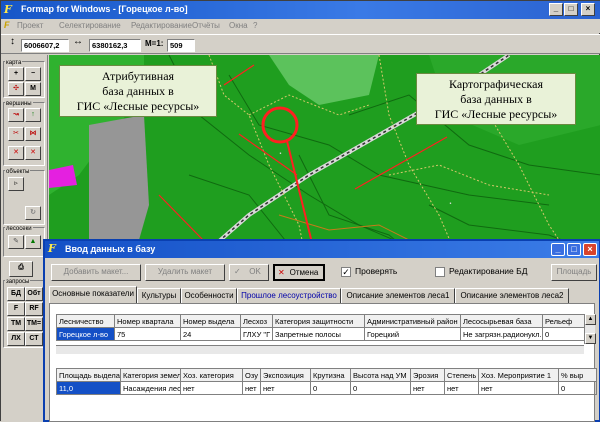 The image size is (600, 422). What do you see at coordinates (88, 388) in the screenshot?
I see `table-cell: 11,0` at bounding box center [88, 388].